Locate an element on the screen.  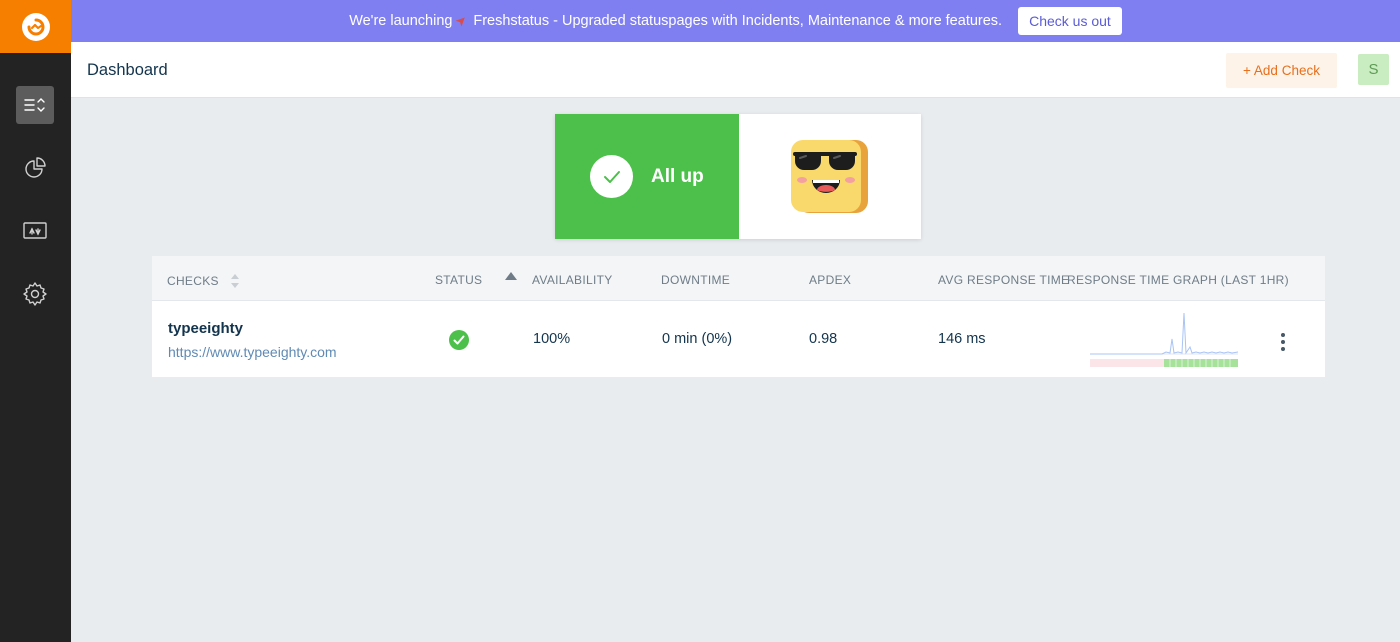
apdex-value: 0.98 is located at coordinates (823, 339).